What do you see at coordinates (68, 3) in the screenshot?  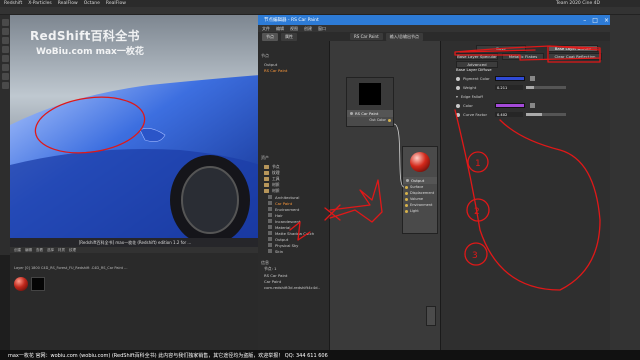 I see `menu-realflow: RealFlow` at bounding box center [68, 3].